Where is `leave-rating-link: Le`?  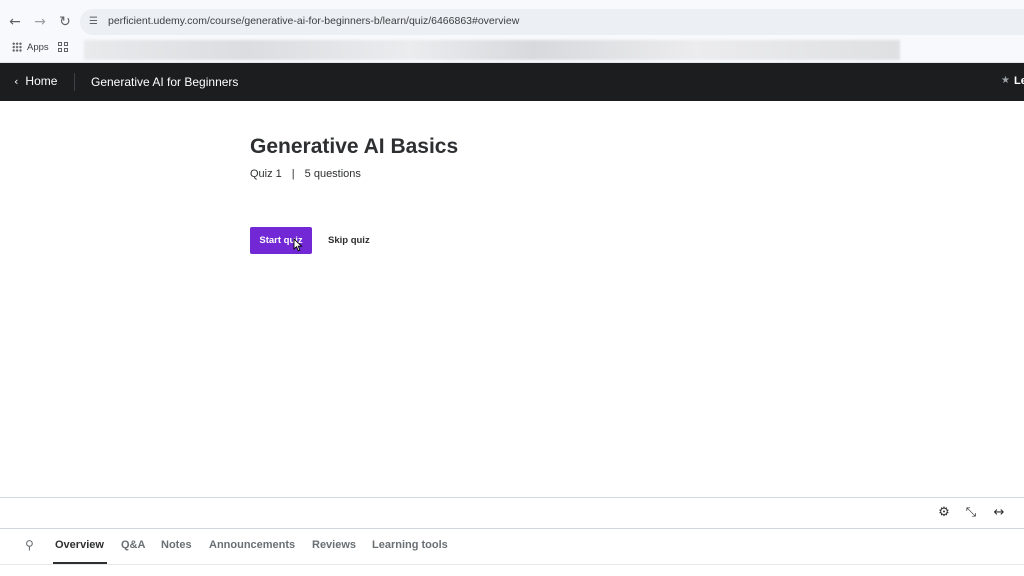 leave-rating-link: Le is located at coordinates (1019, 81).